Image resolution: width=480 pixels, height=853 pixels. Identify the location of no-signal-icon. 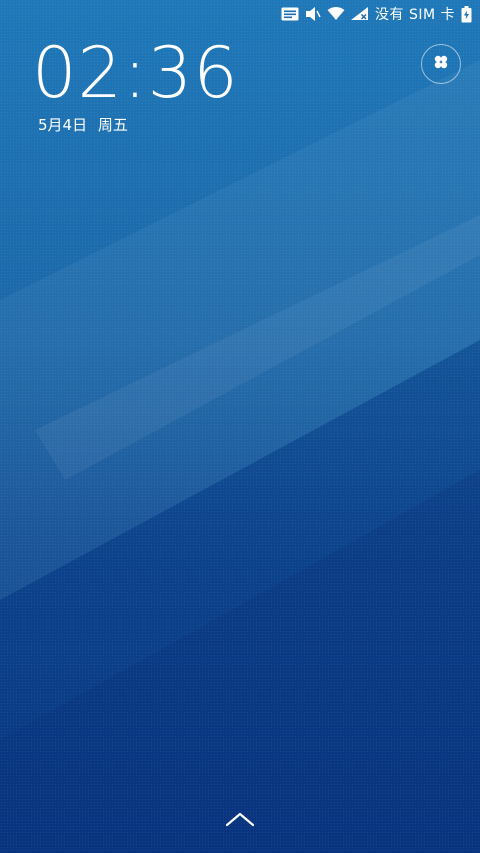
(360, 14).